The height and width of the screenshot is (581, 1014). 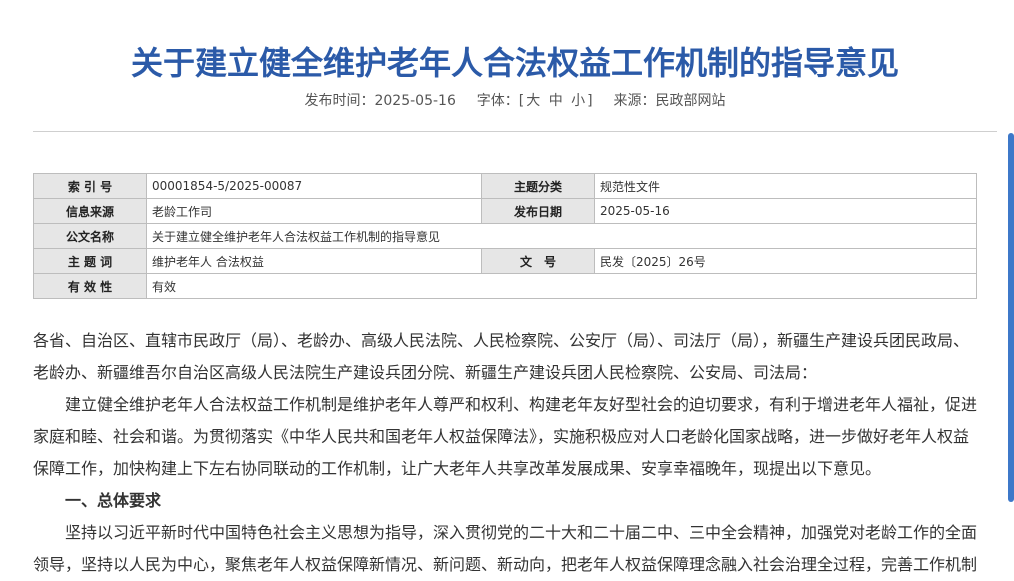 I want to click on page-scrollbar, so click(x=1010, y=286).